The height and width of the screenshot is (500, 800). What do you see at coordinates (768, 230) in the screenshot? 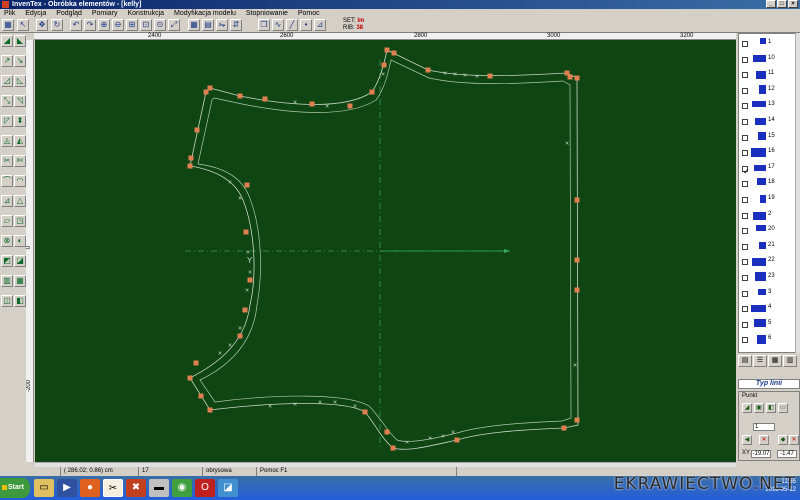
I see `piece-list-item: 20` at bounding box center [768, 230].